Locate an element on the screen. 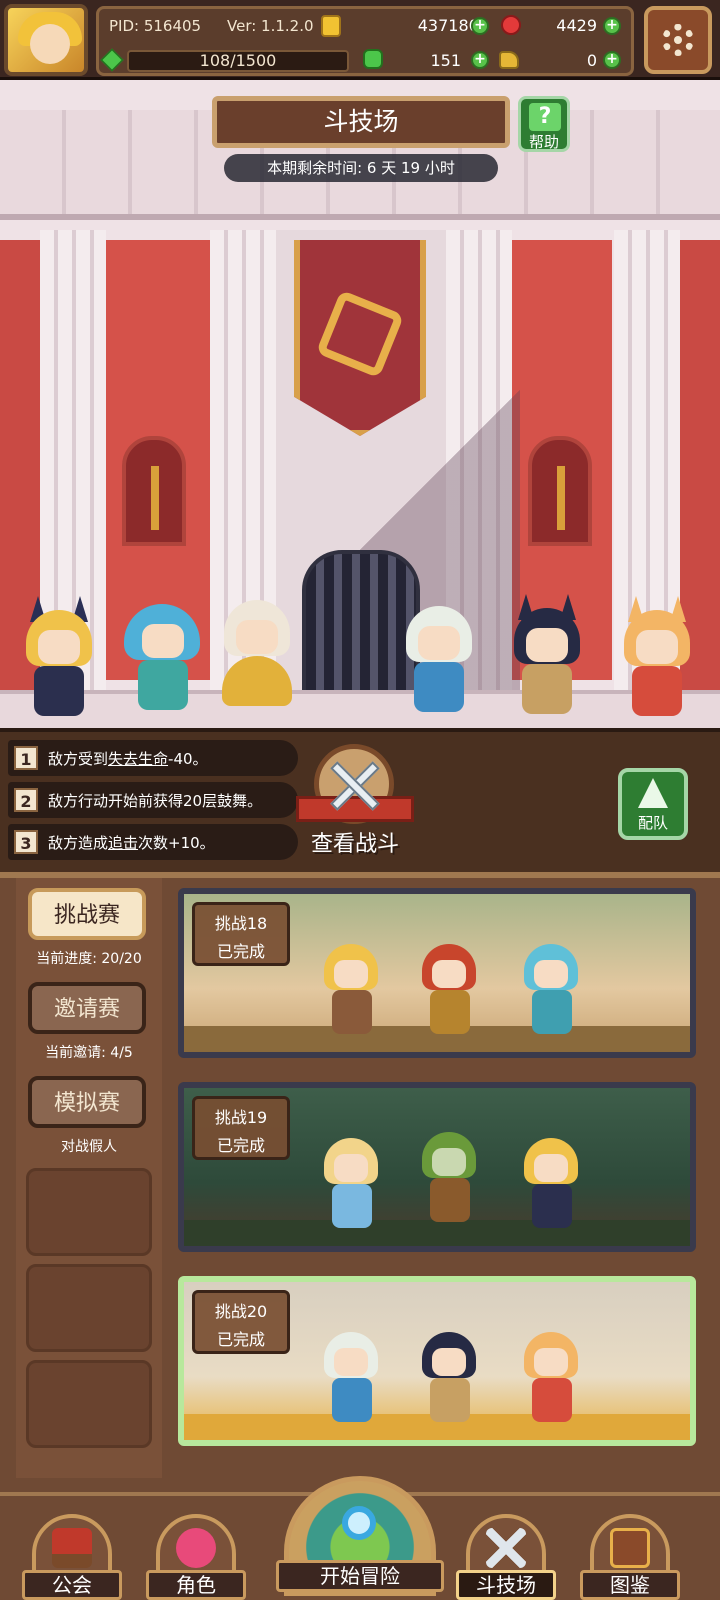 The height and width of the screenshot is (1600, 720). challenge-card: 挑战18 已完成 is located at coordinates (437, 973).